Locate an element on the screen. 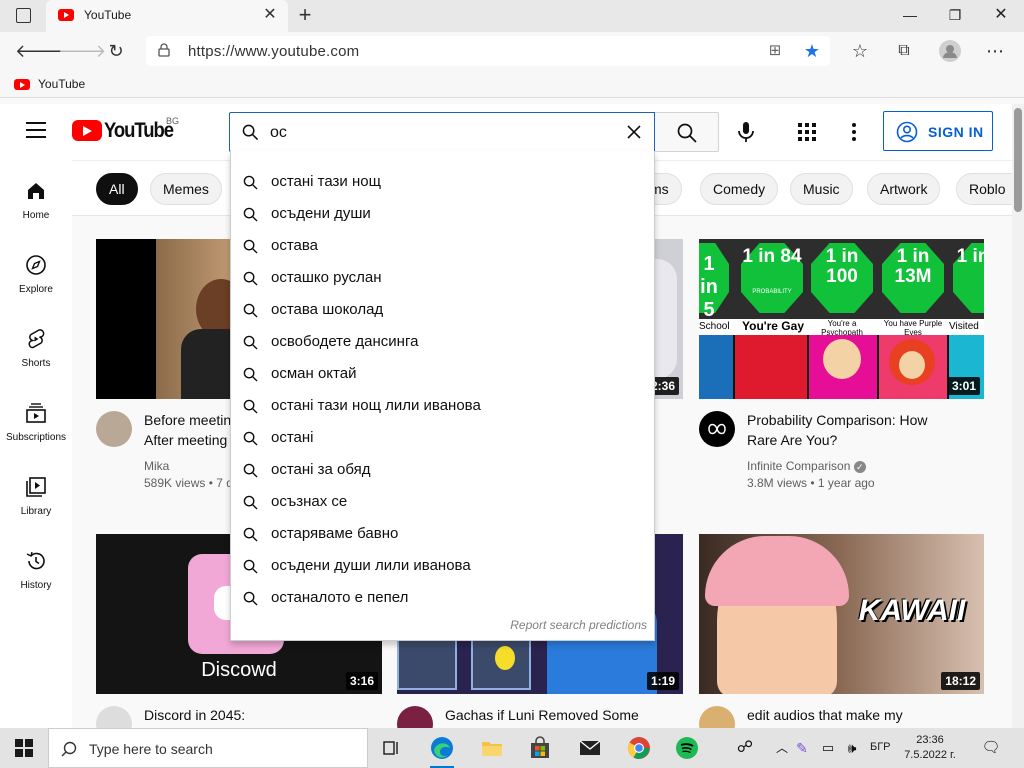 The image size is (1024, 768). sidebar-item-subscriptions: Subscriptions is located at coordinates (36, 427).